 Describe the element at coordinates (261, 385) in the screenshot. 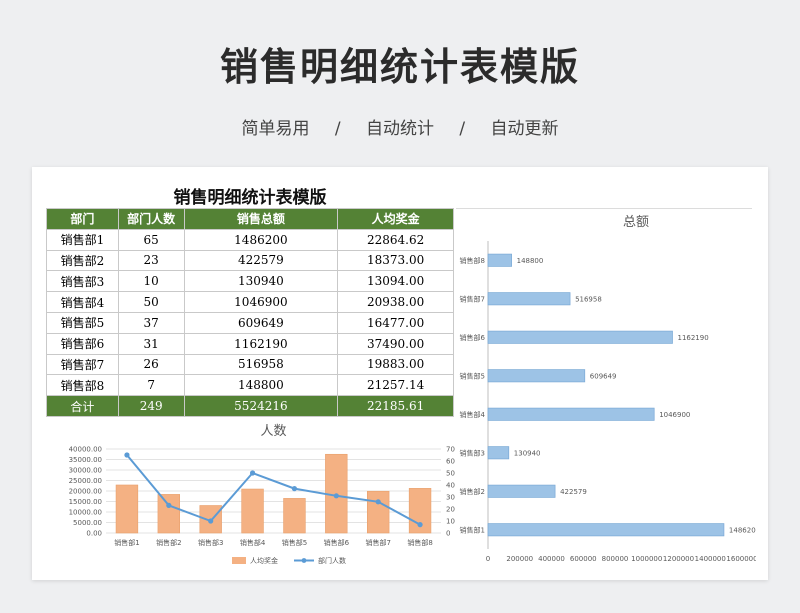

I see `table-cell: 148800` at that location.